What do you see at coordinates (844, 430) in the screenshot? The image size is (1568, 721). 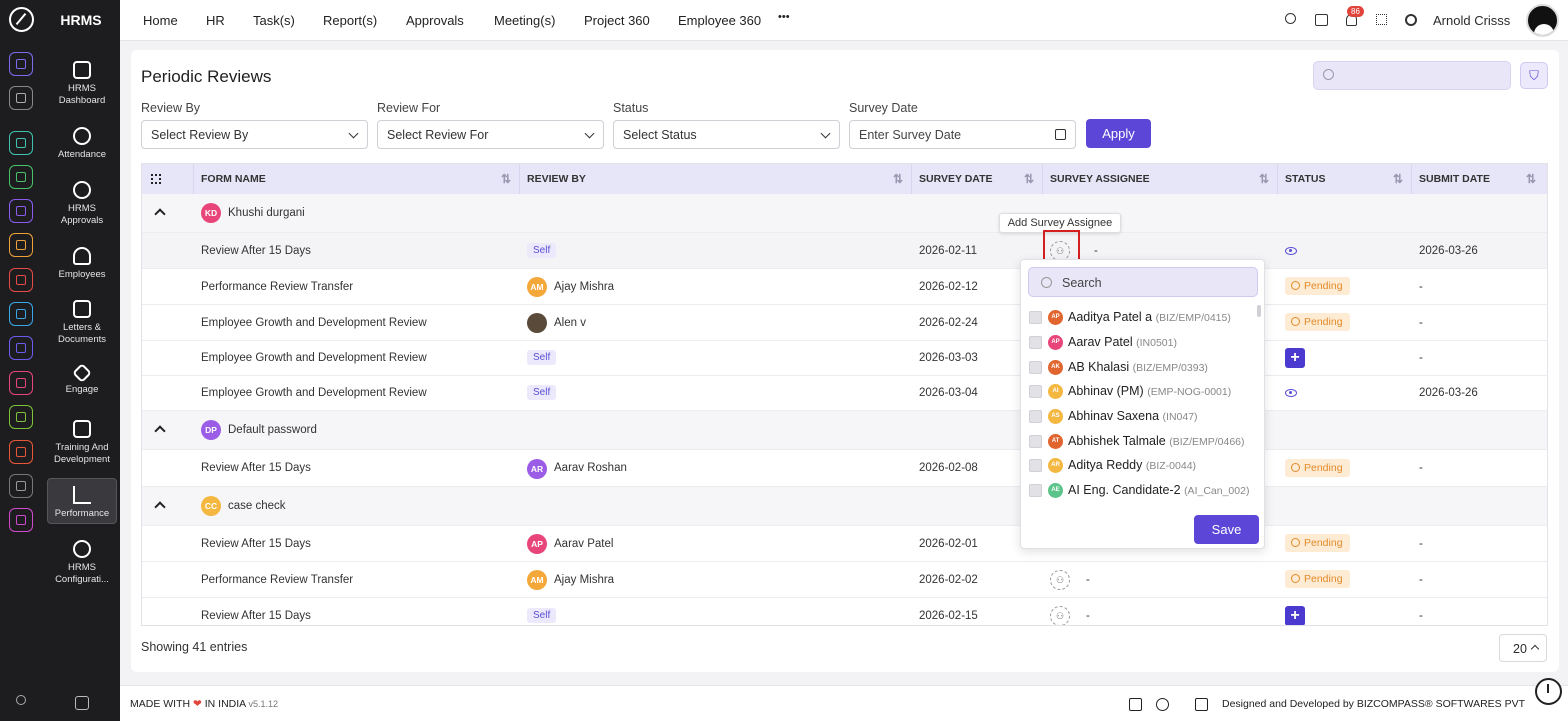 I see `group-row: DP Default password` at bounding box center [844, 430].